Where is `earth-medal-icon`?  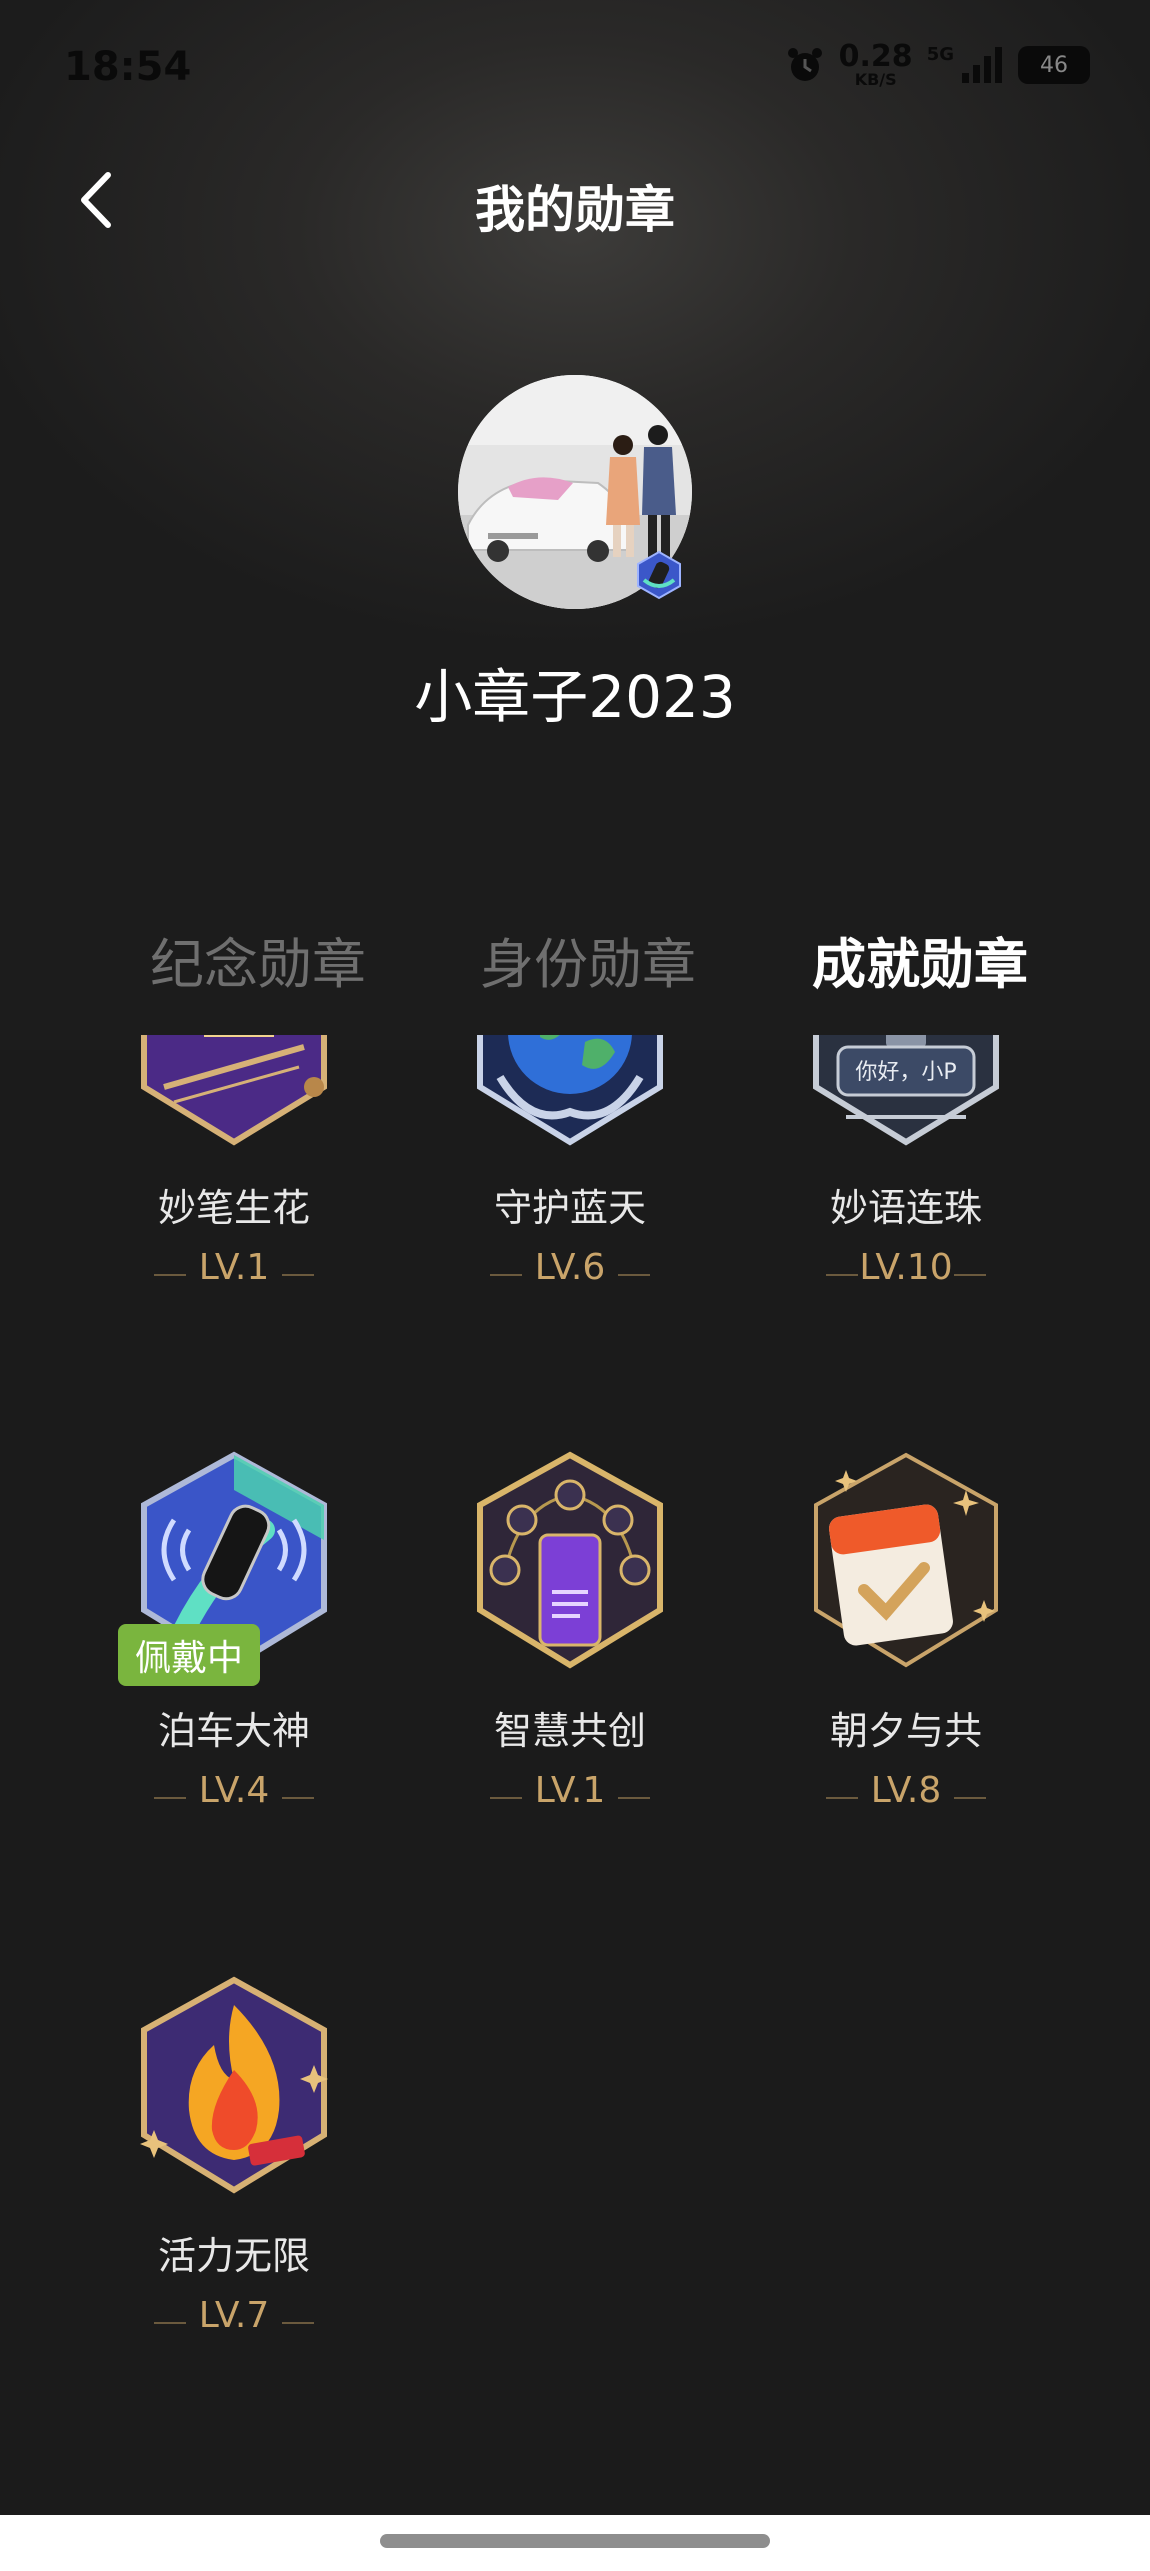
earth-medal-icon is located at coordinates (570, 1090).